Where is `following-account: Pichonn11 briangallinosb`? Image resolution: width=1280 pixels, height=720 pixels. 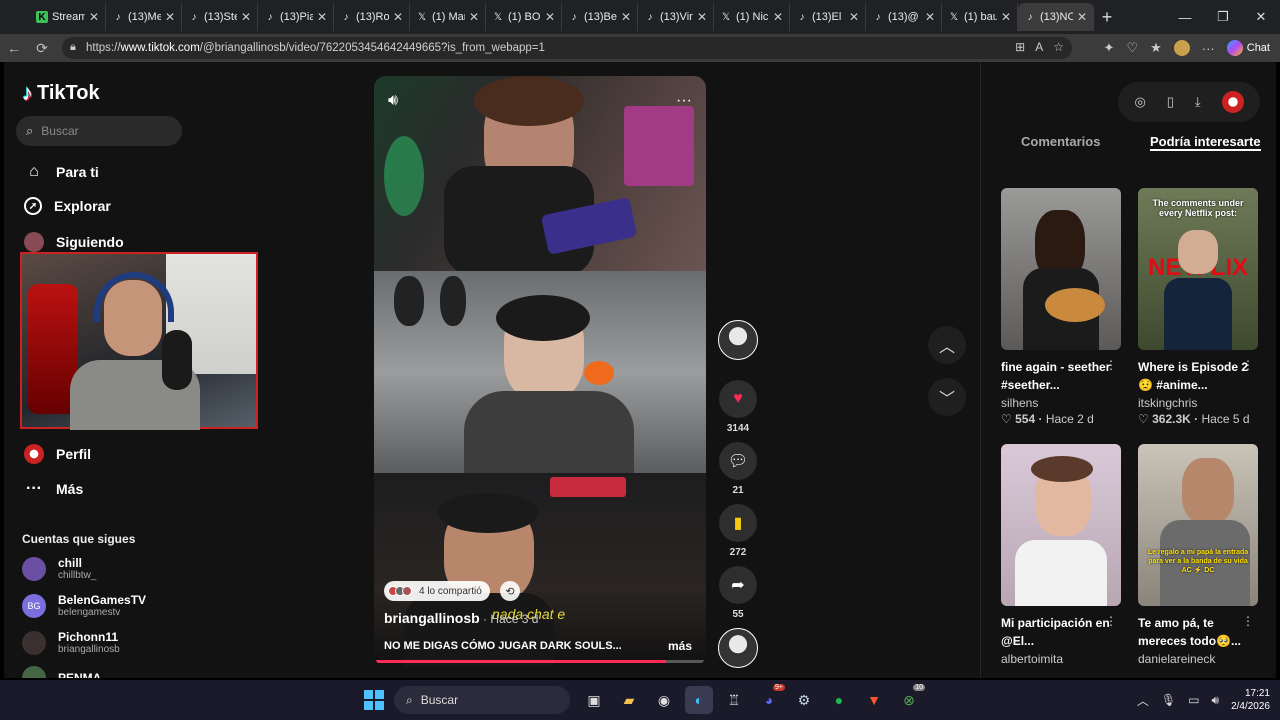 following-account: Pichonn11 briangallinosb is located at coordinates (71, 642).